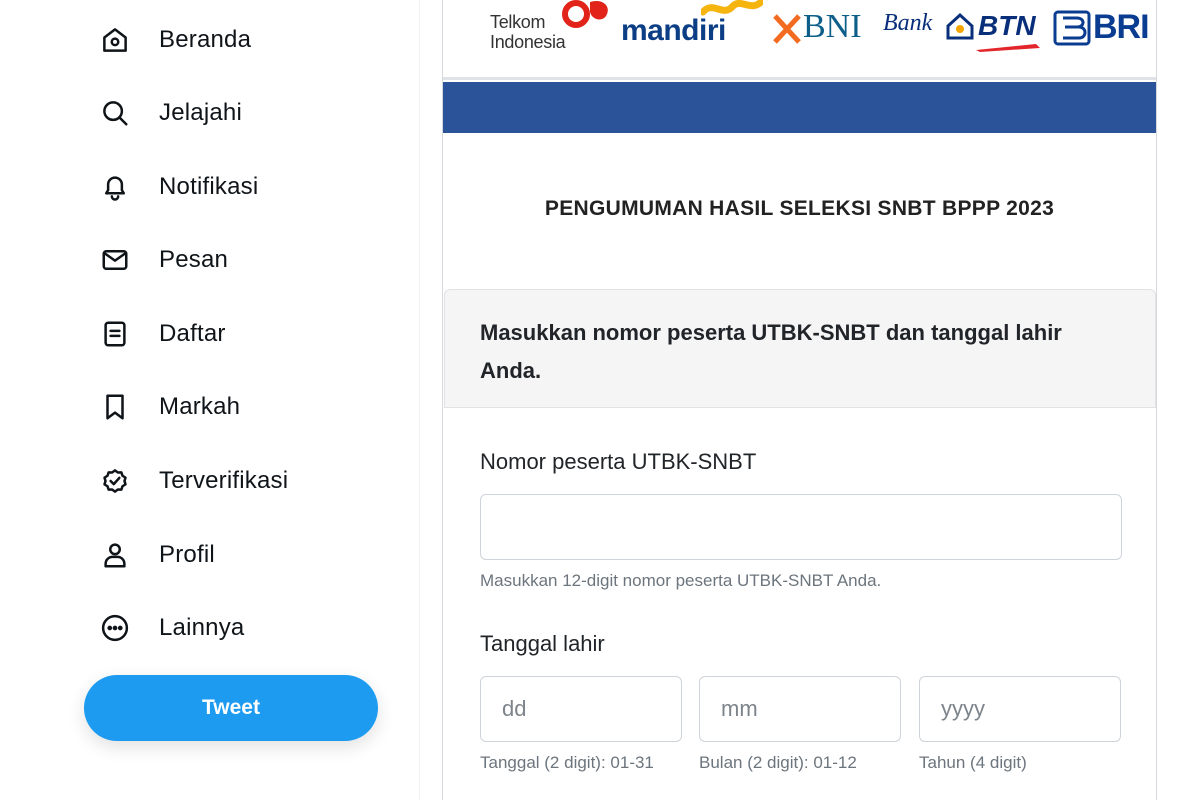 The width and height of the screenshot is (1200, 800). What do you see at coordinates (552, 28) in the screenshot?
I see `telkom-indonesia-logo: Telkom Indonesia` at bounding box center [552, 28].